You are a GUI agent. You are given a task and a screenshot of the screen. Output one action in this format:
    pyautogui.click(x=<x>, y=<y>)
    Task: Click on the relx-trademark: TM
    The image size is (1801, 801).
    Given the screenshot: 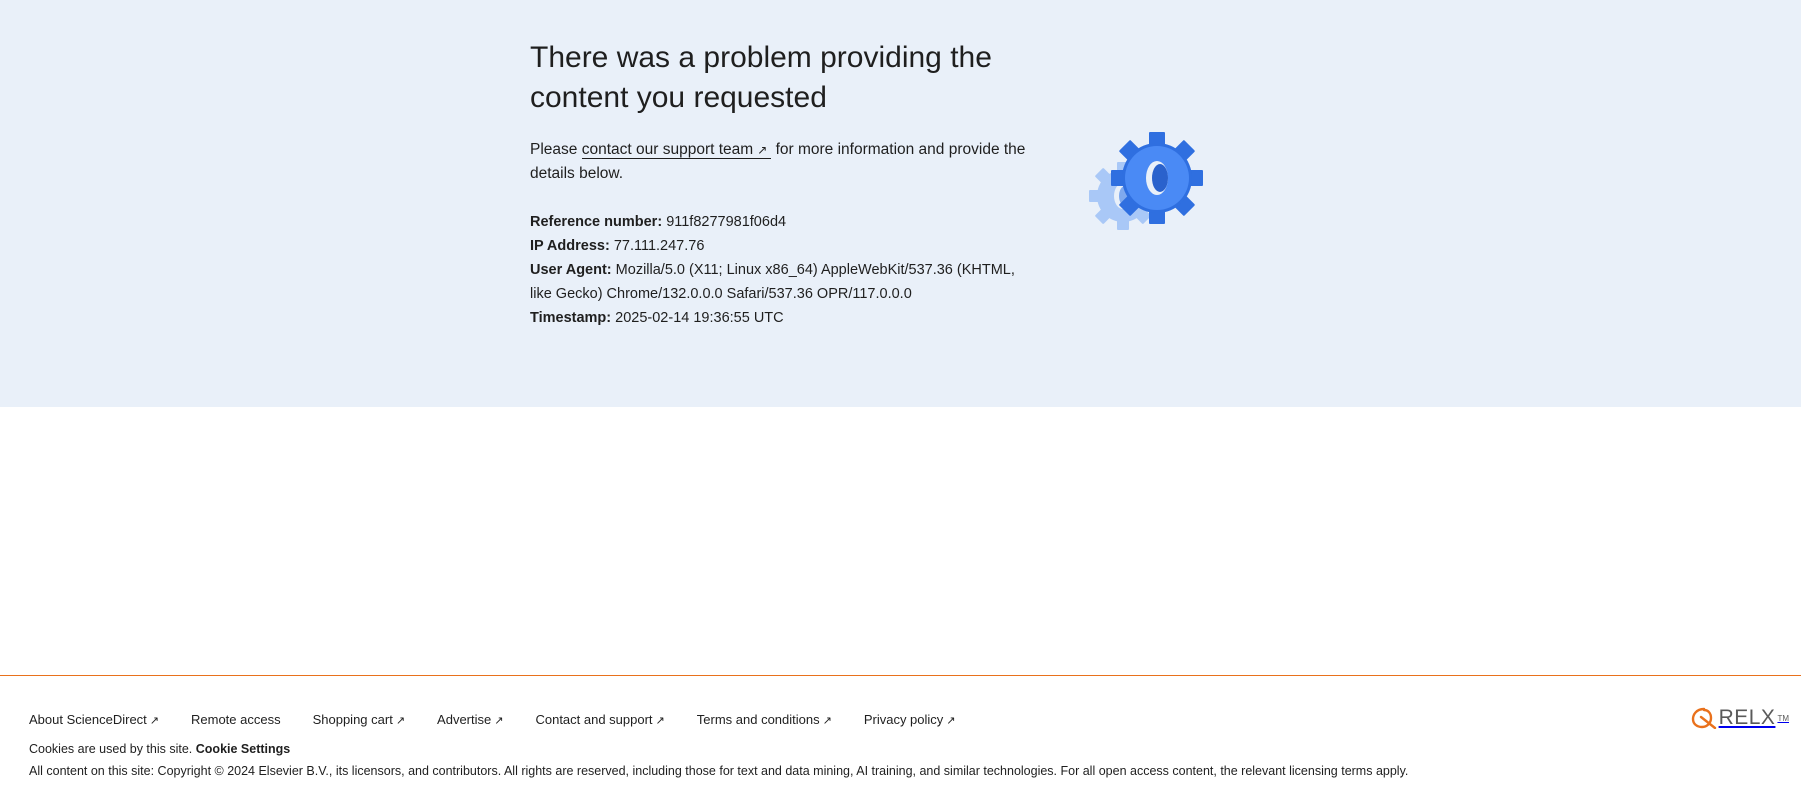 What is the action you would take?
    pyautogui.click(x=1783, y=718)
    